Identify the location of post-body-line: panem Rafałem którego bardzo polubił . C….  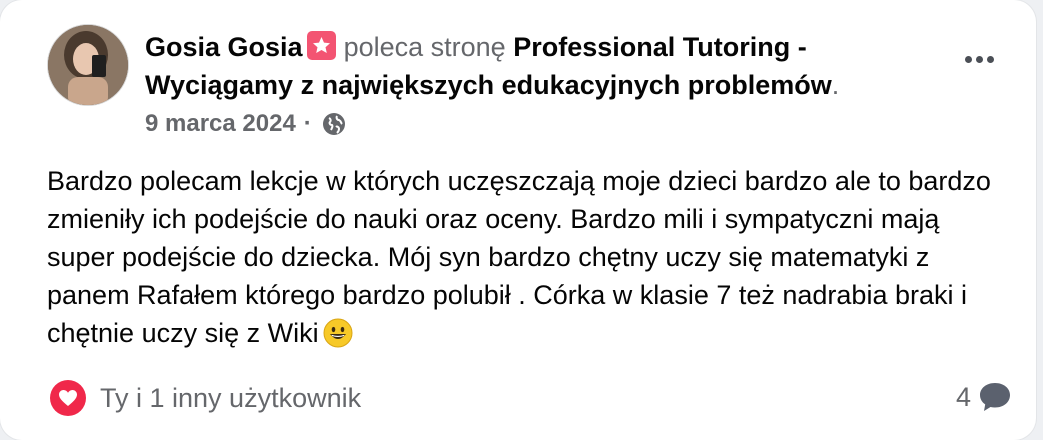
(507, 295).